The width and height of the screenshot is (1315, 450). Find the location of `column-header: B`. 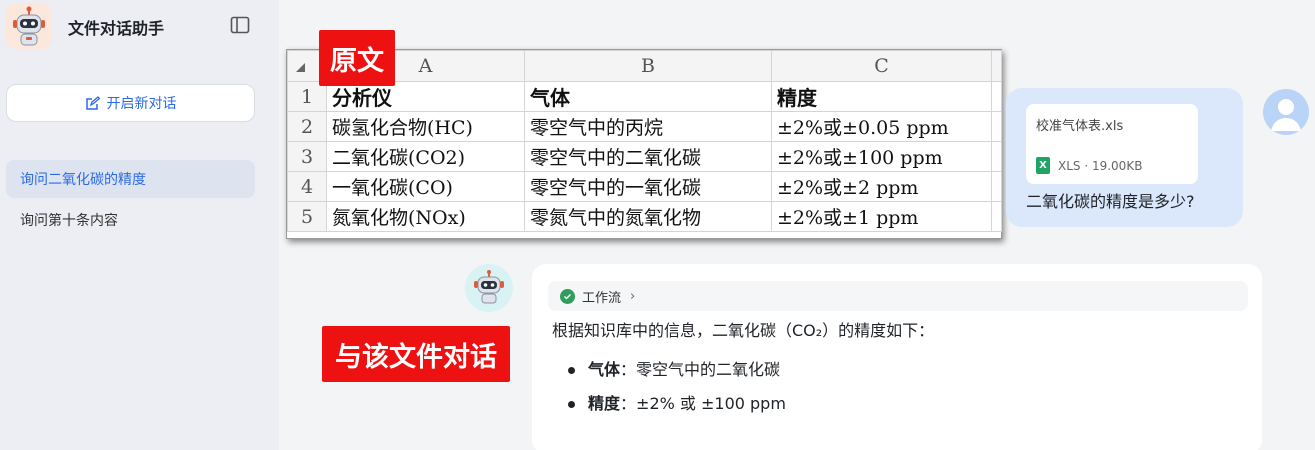

column-header: B is located at coordinates (648, 66).